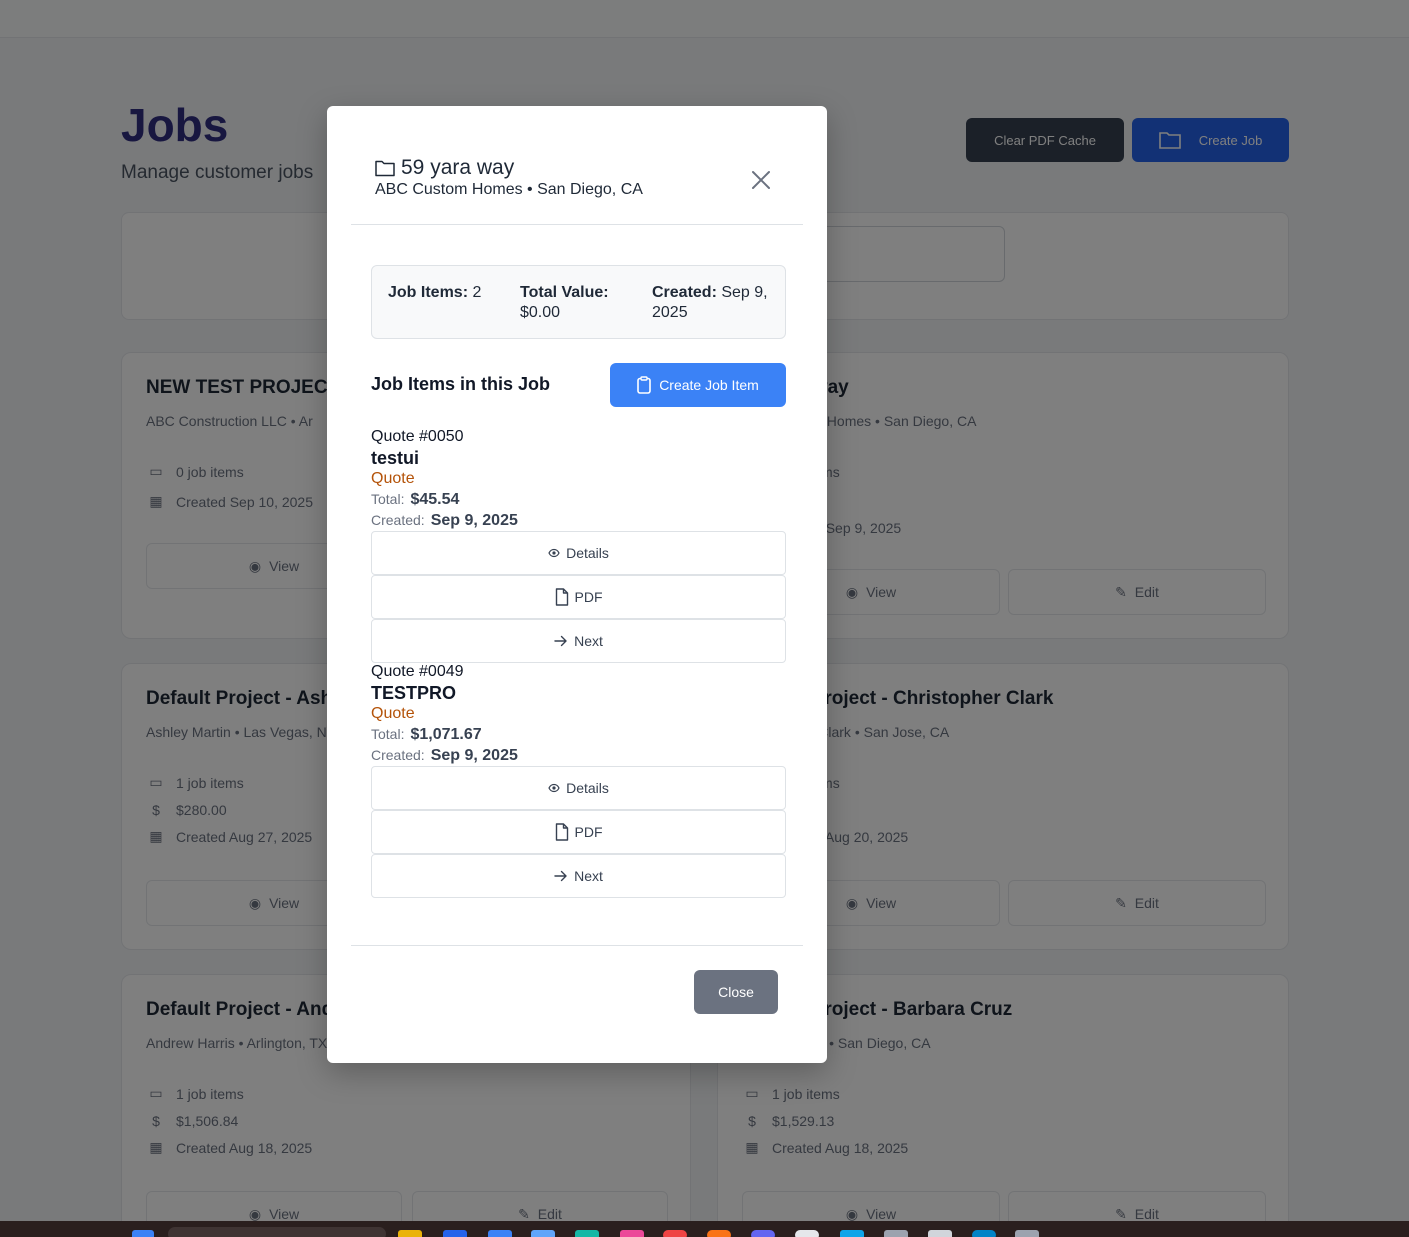  I want to click on modal-title: 59 yara way, so click(444, 168).